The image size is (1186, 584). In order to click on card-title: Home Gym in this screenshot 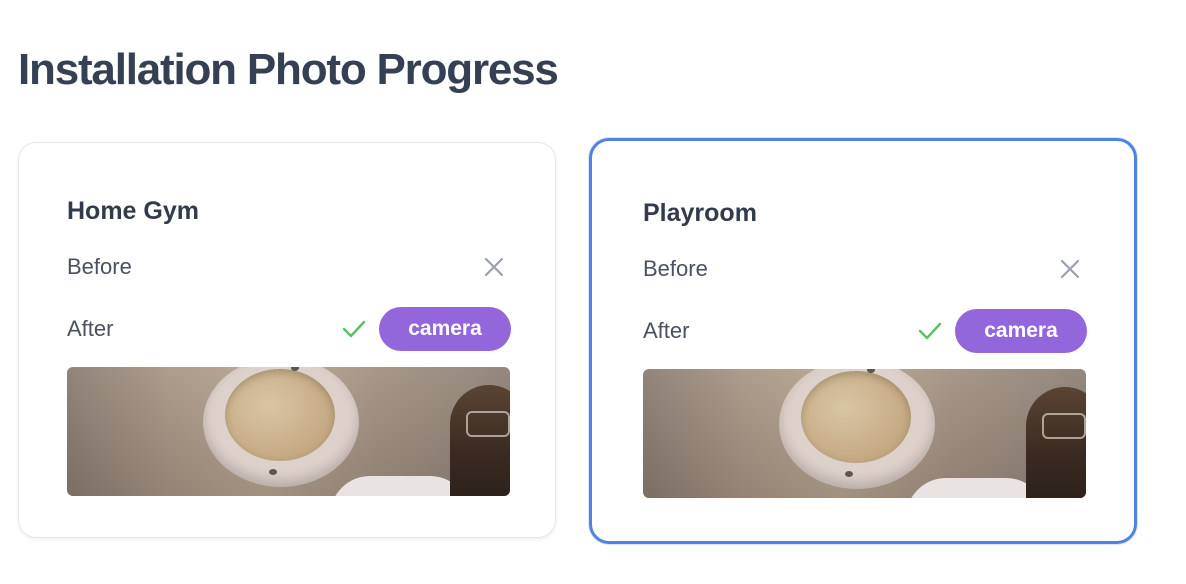, I will do `click(133, 211)`.